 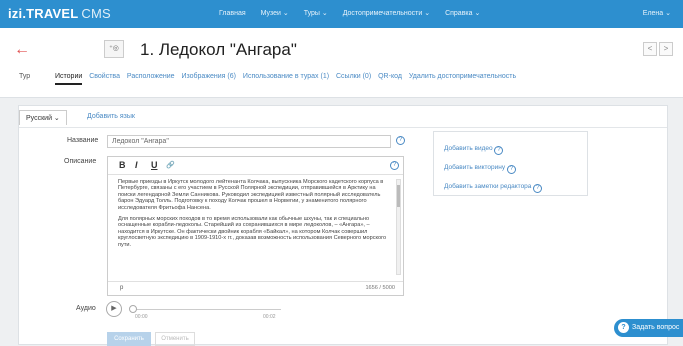 What do you see at coordinates (400, 140) in the screenshot?
I see `name-help-icon: ?` at bounding box center [400, 140].